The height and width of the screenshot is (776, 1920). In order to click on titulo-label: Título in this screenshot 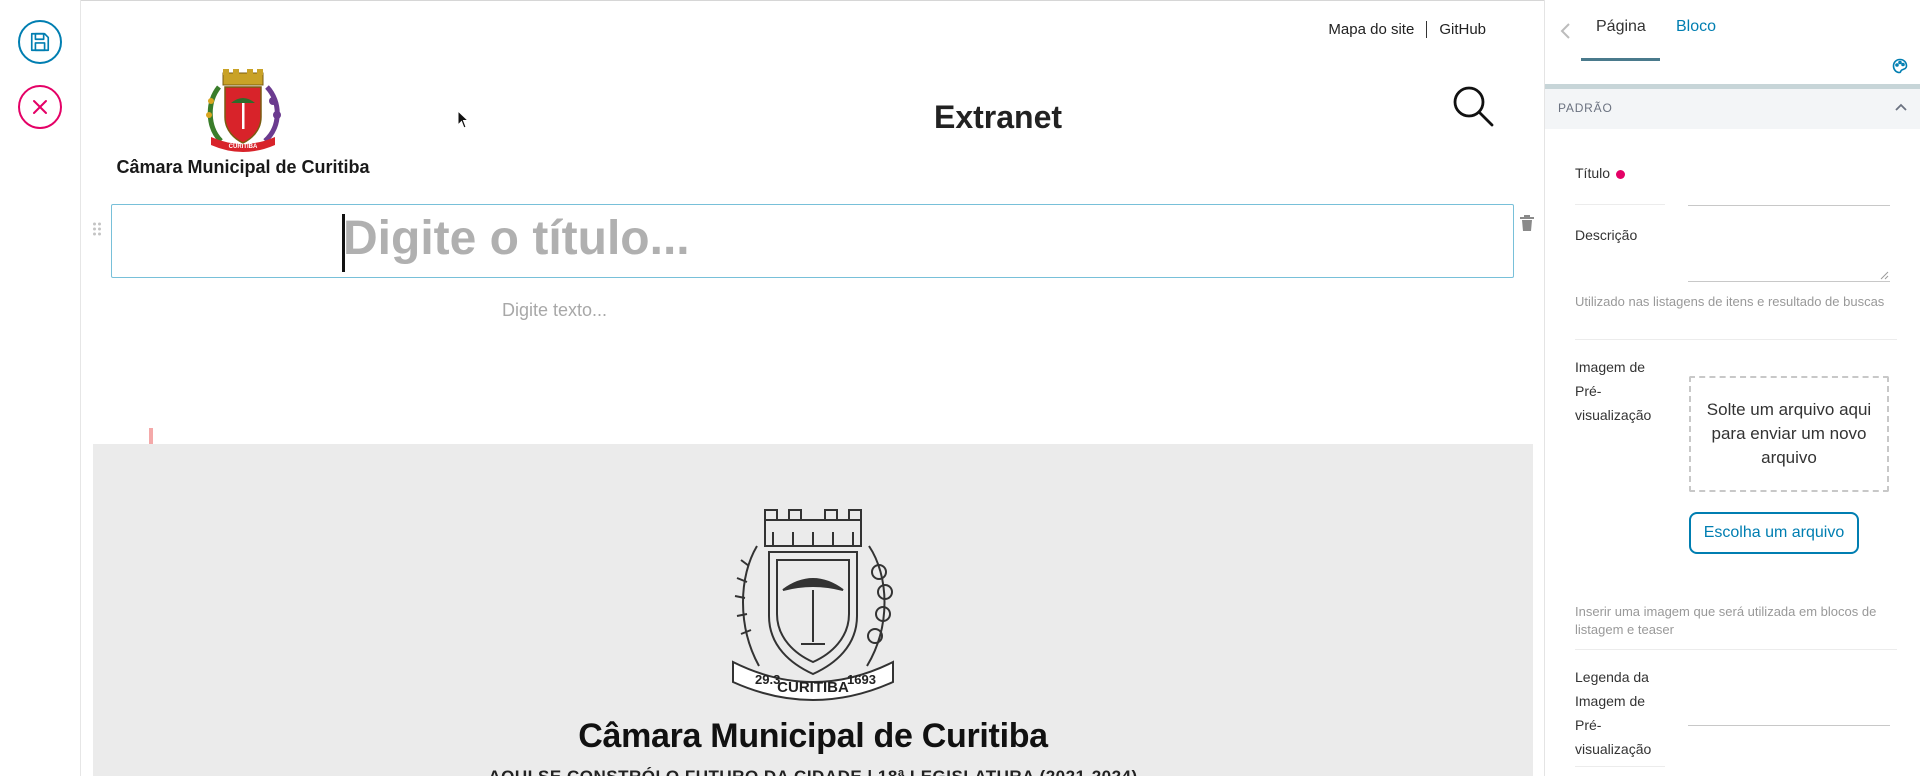, I will do `click(1600, 173)`.